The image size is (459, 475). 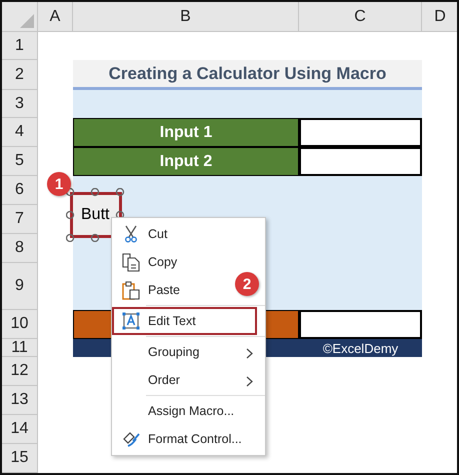 What do you see at coordinates (59, 184) in the screenshot?
I see `step-badge: 1` at bounding box center [59, 184].